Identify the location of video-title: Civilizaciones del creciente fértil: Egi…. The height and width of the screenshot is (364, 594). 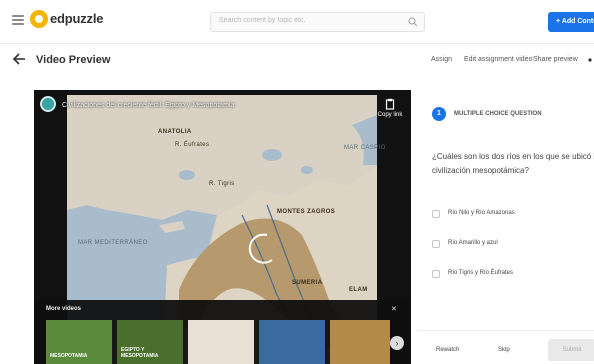
(148, 105).